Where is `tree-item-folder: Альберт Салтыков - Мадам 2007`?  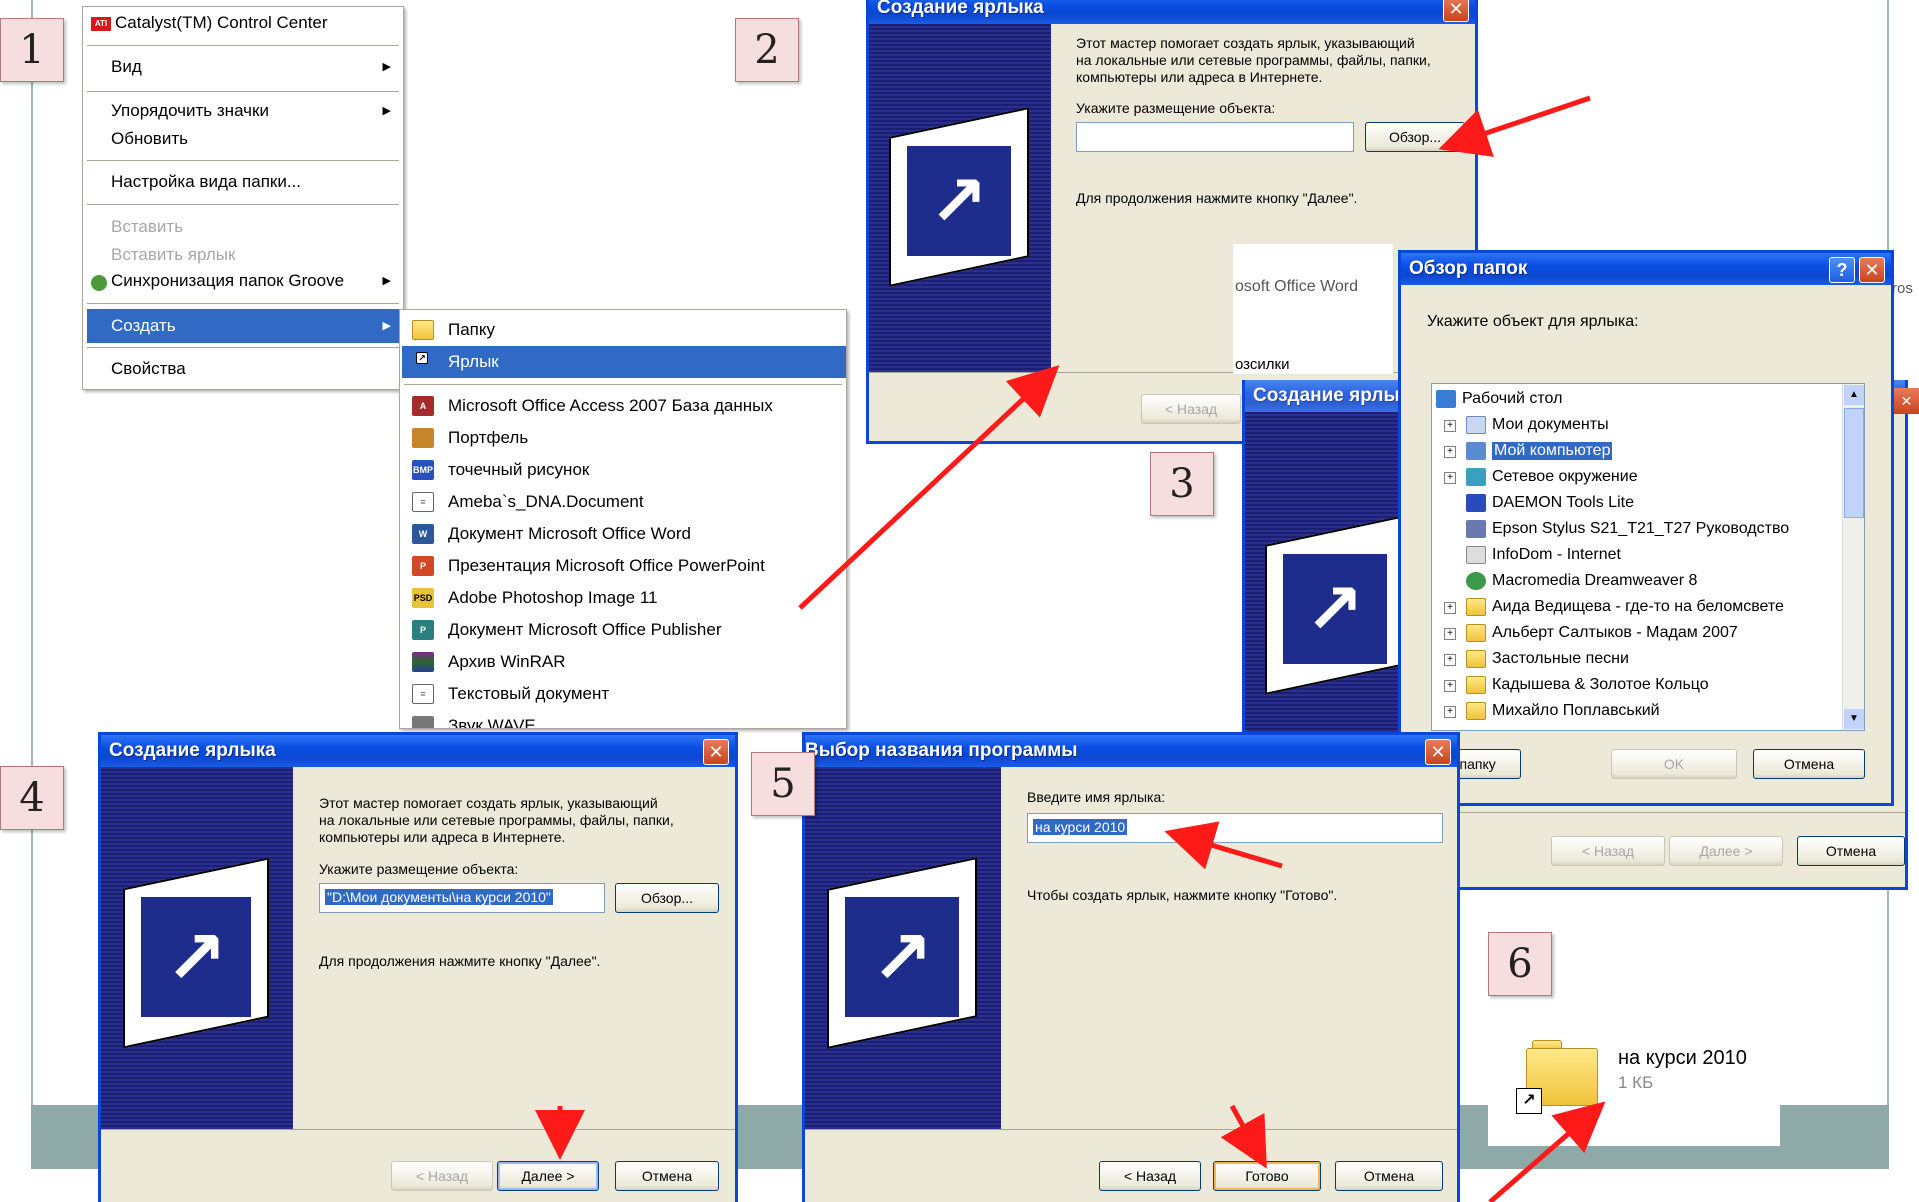 tree-item-folder: Альберт Салтыков - Мадам 2007 is located at coordinates (1615, 633).